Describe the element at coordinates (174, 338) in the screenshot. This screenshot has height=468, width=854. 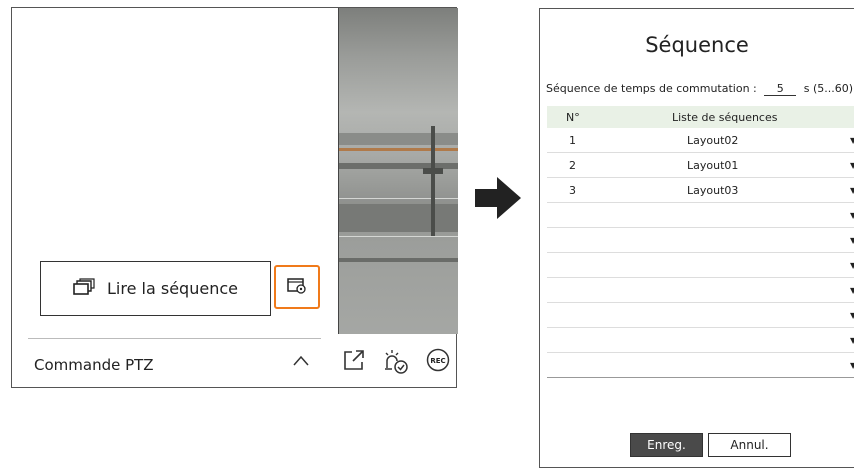
I see `divider` at that location.